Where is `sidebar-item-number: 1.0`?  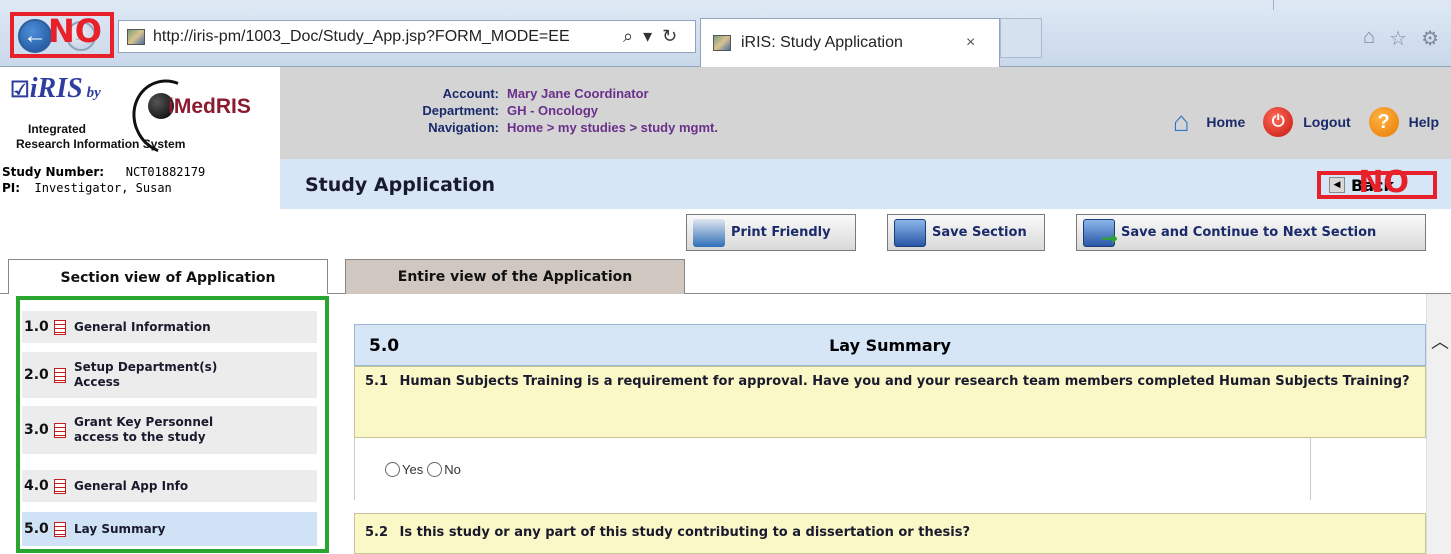
sidebar-item-number: 1.0 is located at coordinates (36, 327).